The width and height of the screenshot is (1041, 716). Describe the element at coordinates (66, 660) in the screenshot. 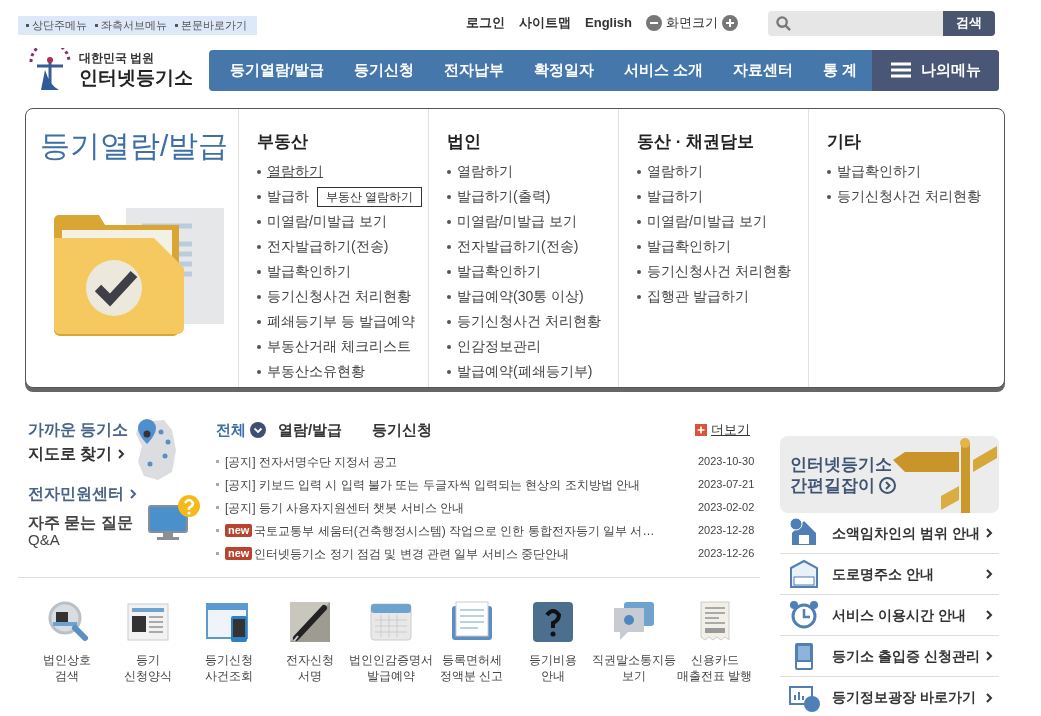

I see `service-label: 법인상호` at that location.